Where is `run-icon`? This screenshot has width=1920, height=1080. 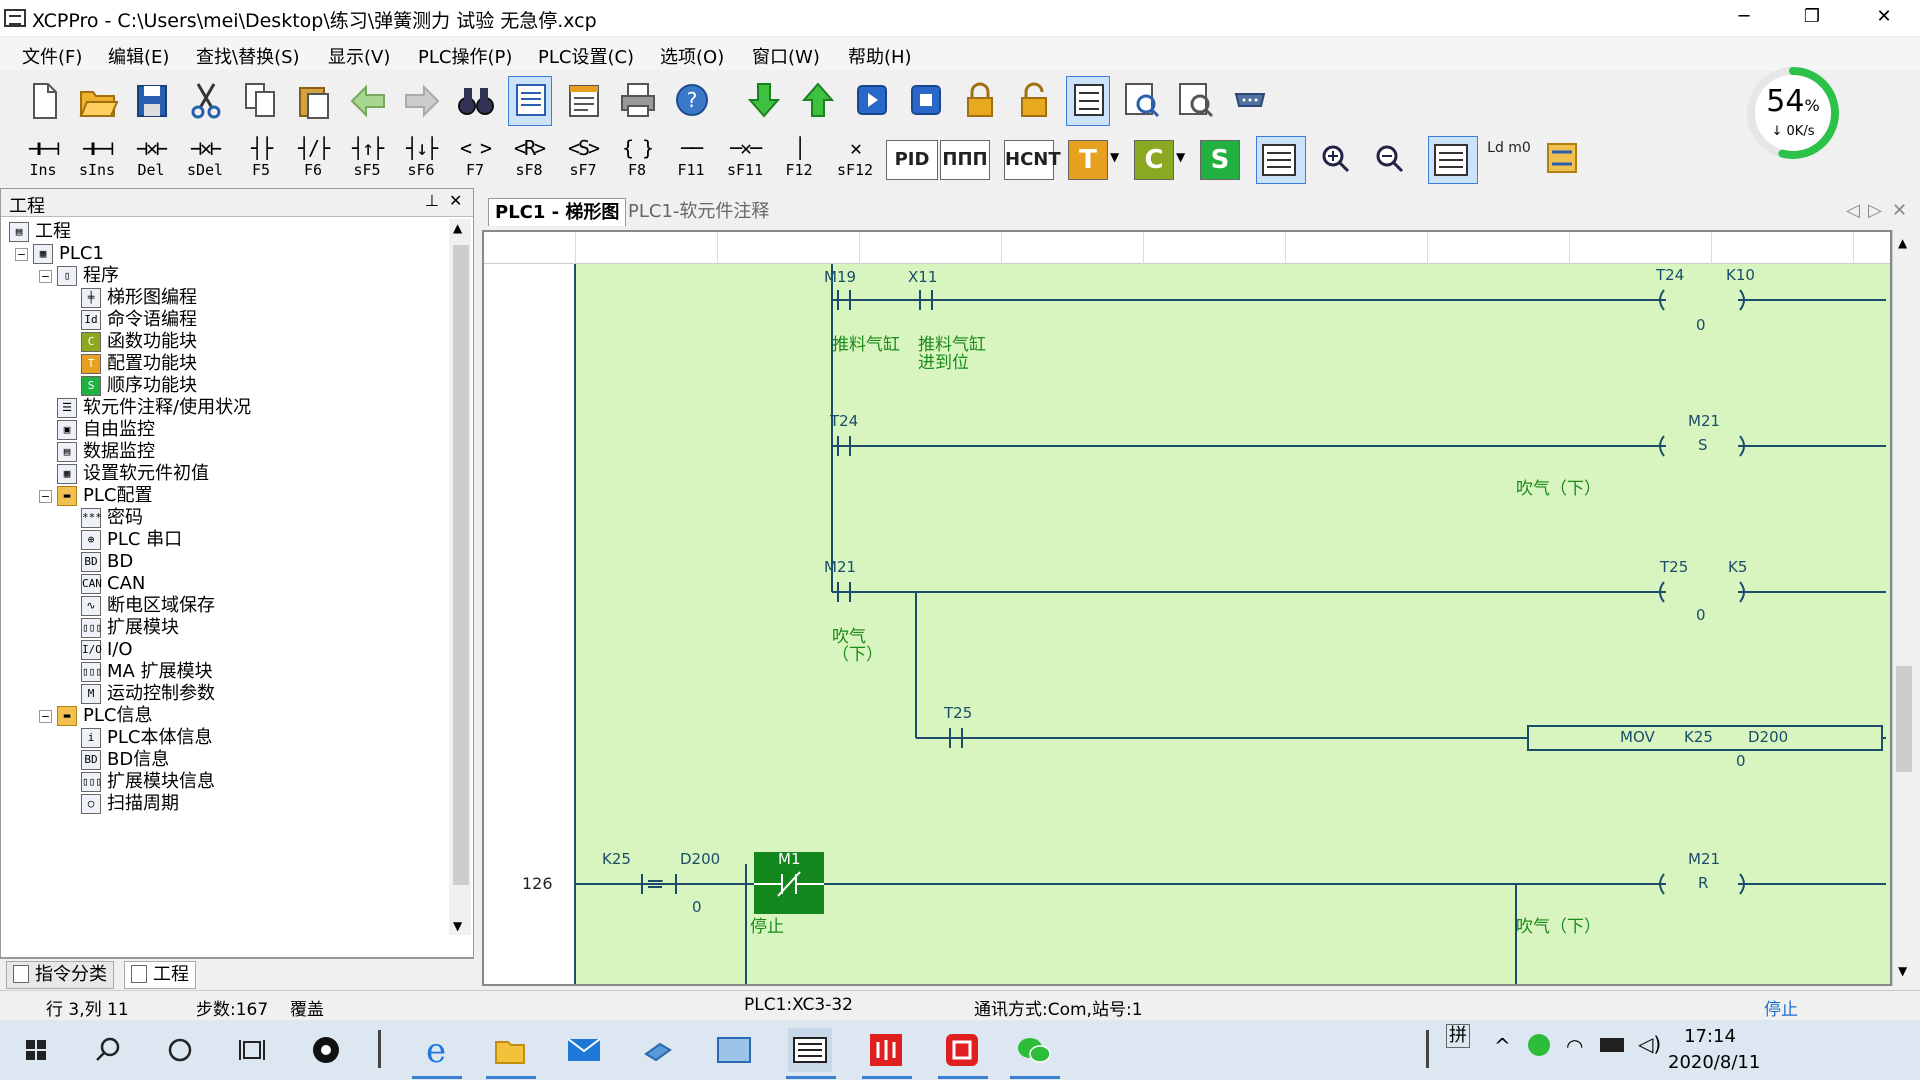
run-icon is located at coordinates (872, 101).